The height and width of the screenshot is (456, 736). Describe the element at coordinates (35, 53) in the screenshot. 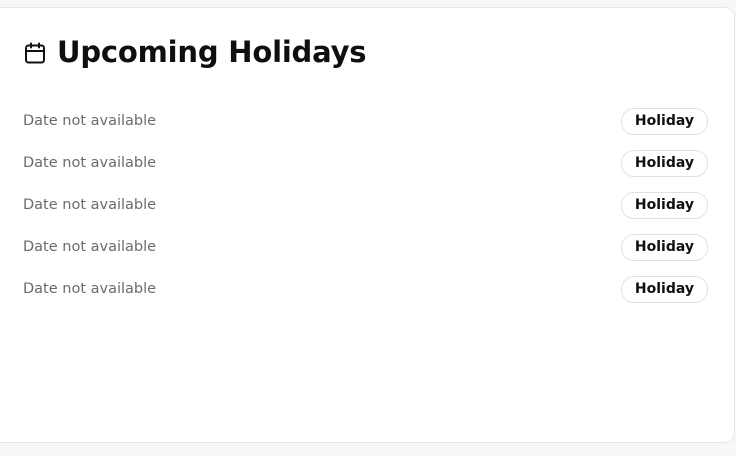

I see `calendar-icon` at that location.